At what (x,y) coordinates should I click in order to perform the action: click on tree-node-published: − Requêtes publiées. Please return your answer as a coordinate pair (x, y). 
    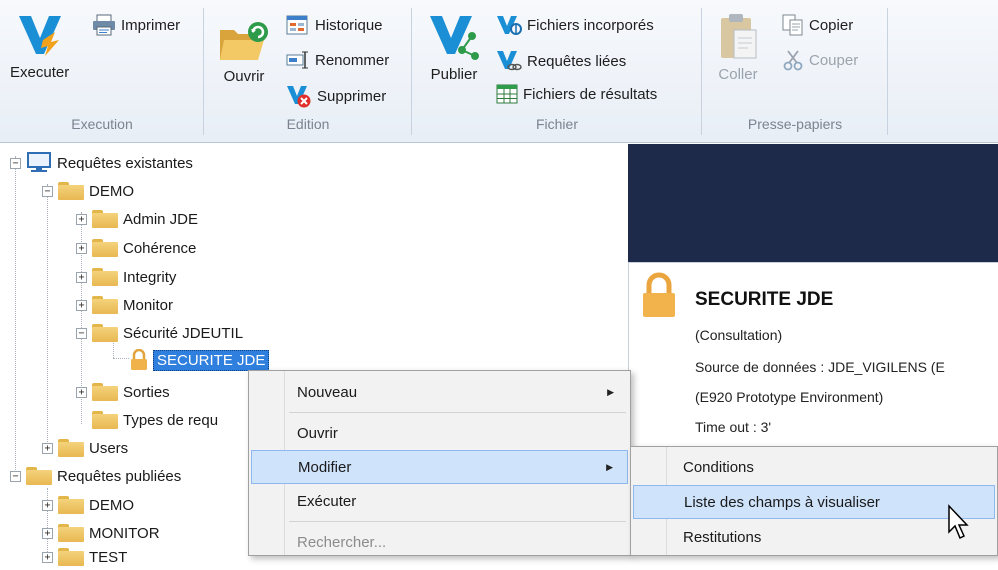
    Looking at the image, I should click on (95, 476).